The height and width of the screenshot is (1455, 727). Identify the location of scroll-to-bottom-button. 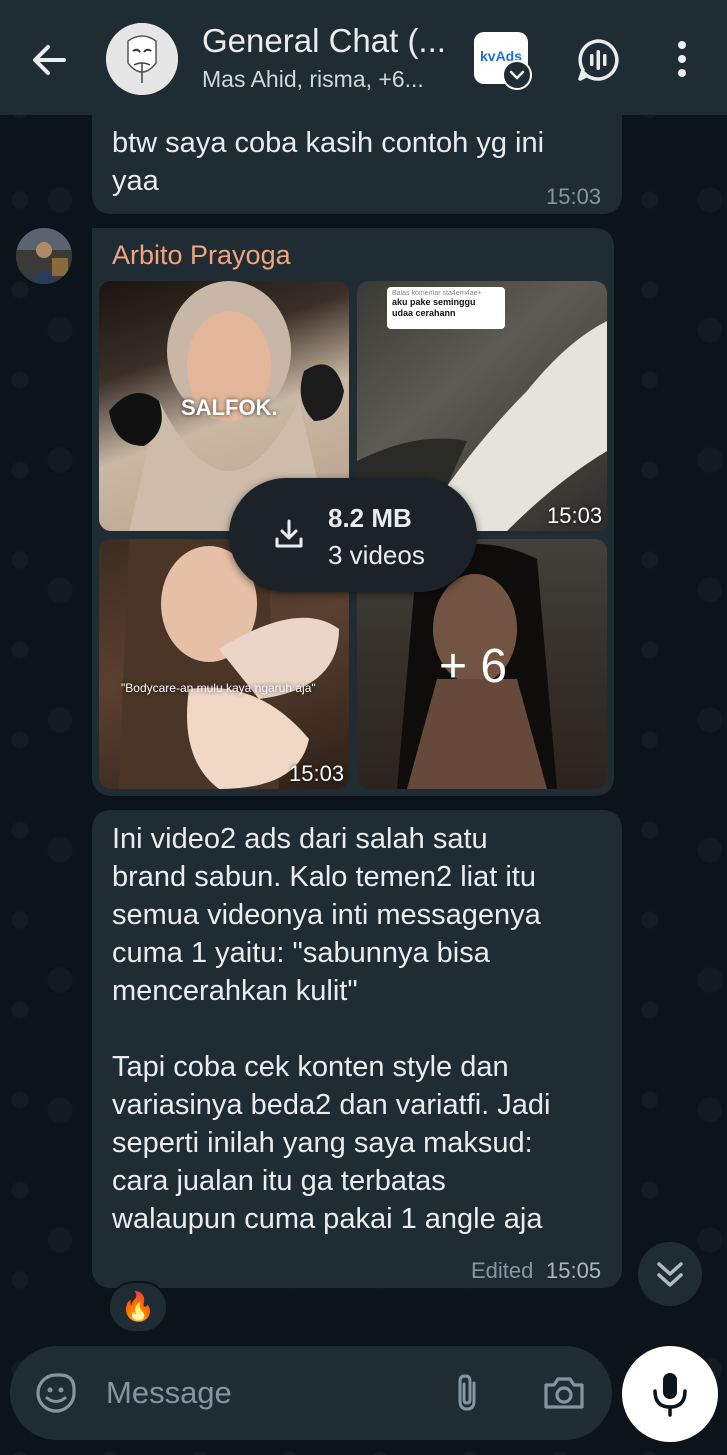
(670, 1274).